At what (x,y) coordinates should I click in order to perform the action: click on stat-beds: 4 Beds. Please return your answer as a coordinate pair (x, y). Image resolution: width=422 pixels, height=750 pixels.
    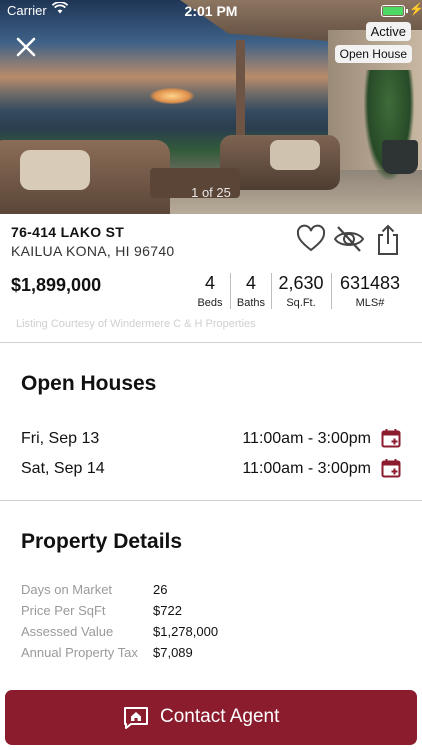
    Looking at the image, I should click on (210, 291).